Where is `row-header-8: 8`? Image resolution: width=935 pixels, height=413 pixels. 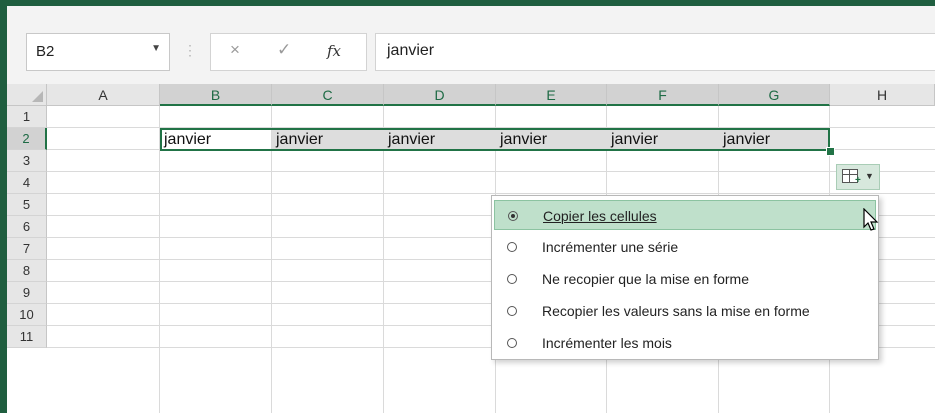
row-header-8: 8 is located at coordinates (27, 271).